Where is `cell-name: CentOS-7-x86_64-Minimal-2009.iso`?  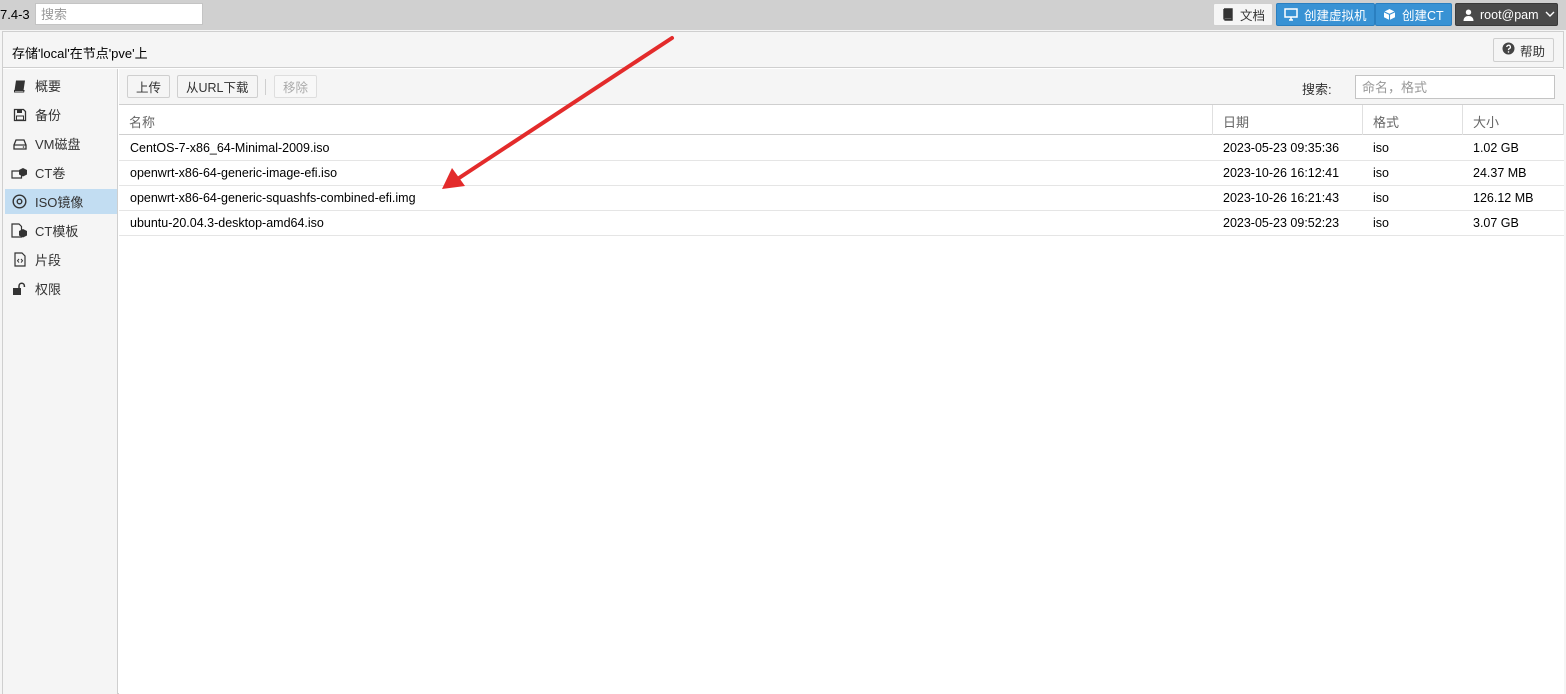
cell-name: CentOS-7-x86_64-Minimal-2009.iso is located at coordinates (230, 148).